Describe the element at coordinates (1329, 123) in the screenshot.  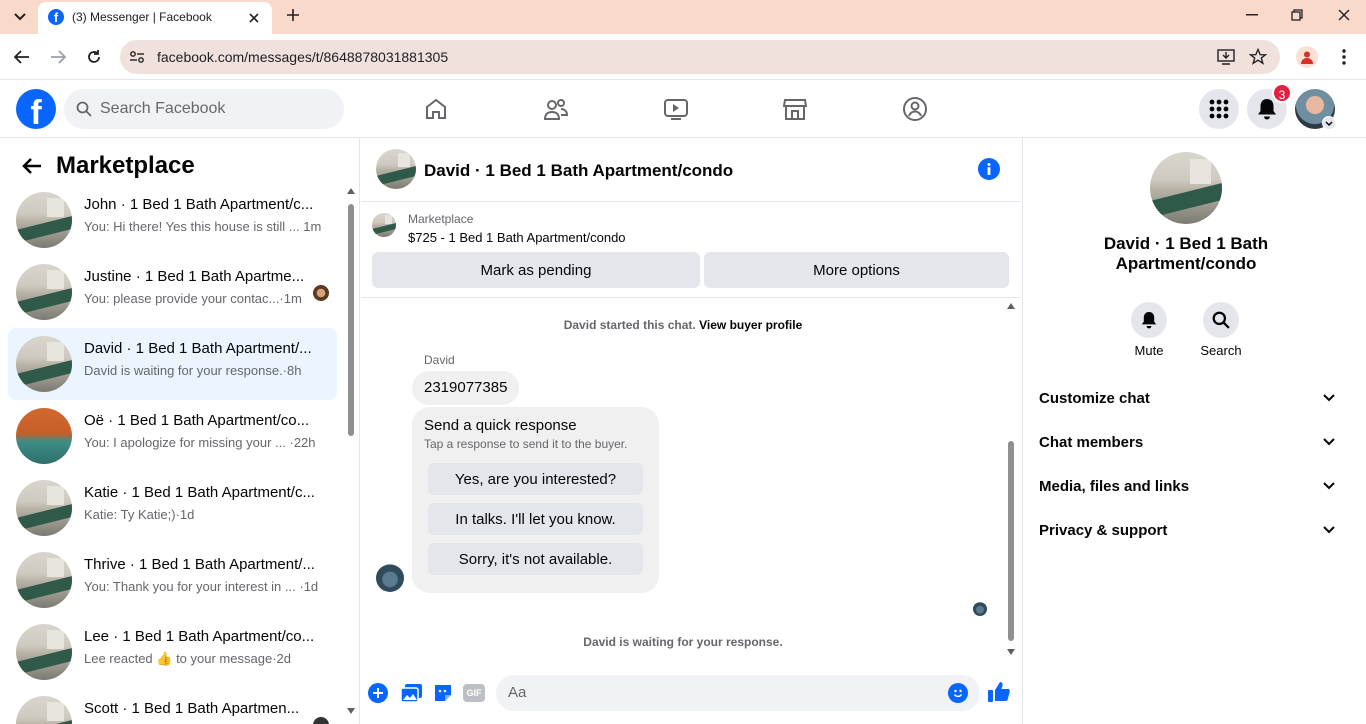
I see `account-chevron-icon` at that location.